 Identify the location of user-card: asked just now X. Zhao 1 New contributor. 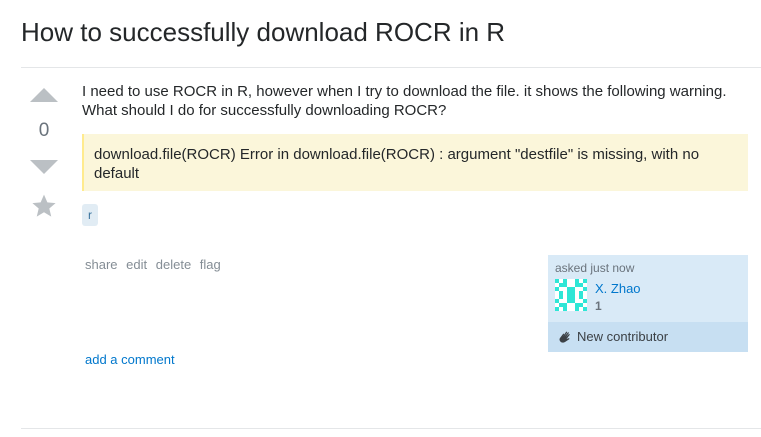
(648, 303).